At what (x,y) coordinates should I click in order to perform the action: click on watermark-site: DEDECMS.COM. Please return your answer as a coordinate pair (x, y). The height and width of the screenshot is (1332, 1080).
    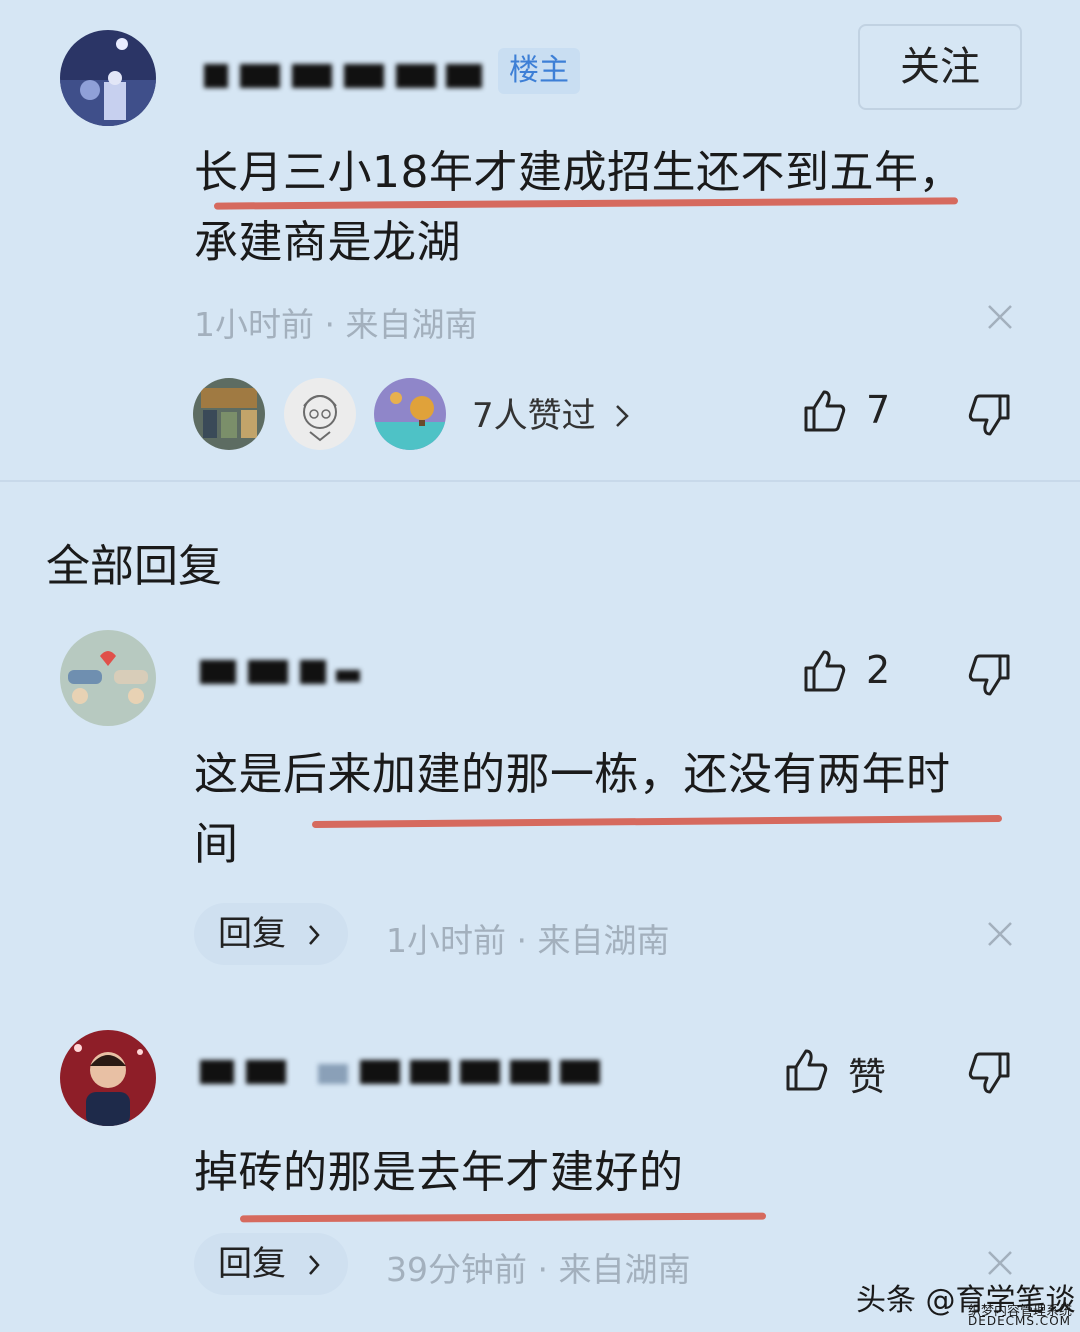
    Looking at the image, I should click on (1019, 1321).